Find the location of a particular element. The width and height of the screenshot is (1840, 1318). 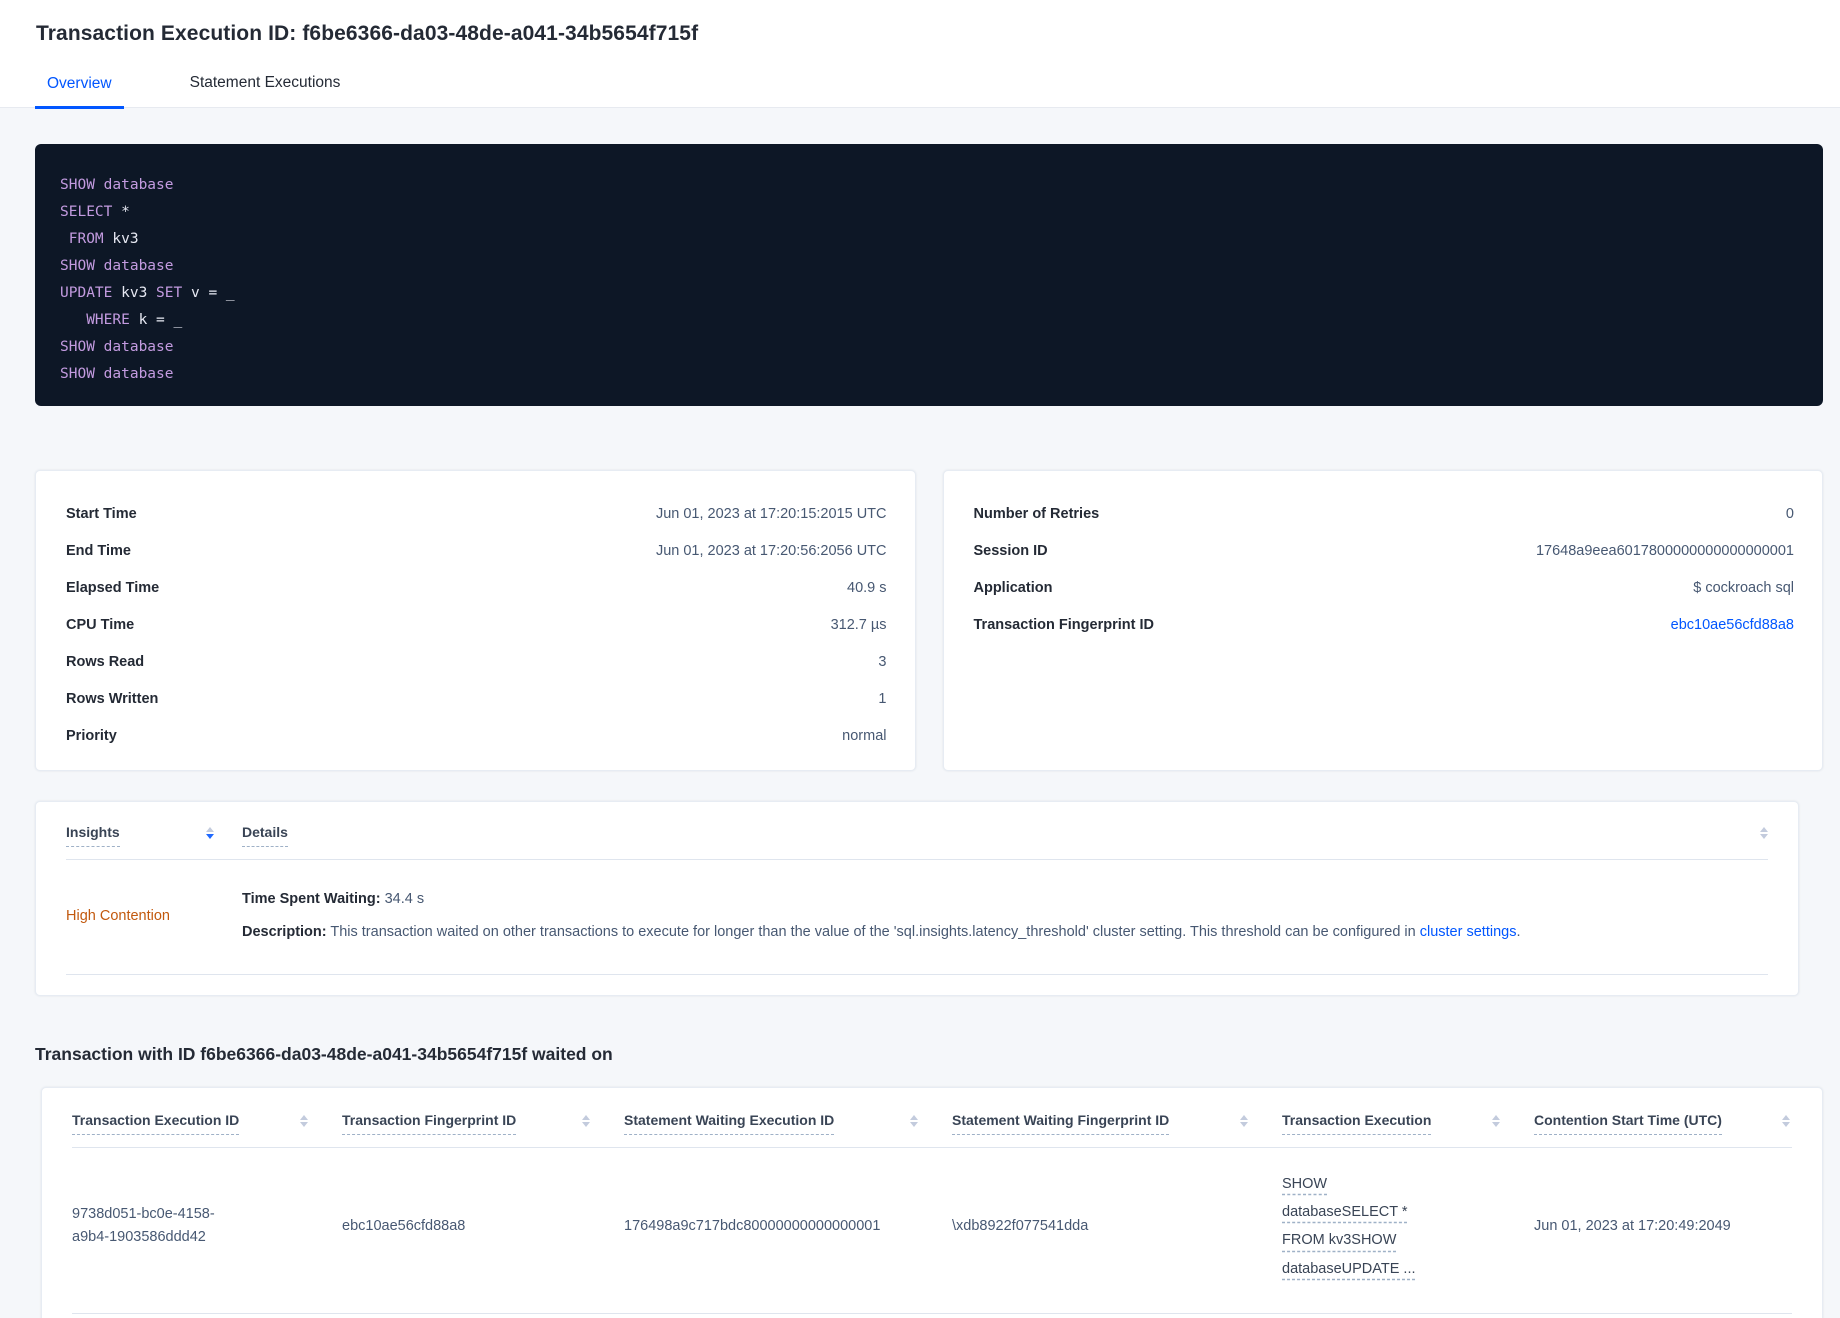

stat-label: Application is located at coordinates (1013, 587).